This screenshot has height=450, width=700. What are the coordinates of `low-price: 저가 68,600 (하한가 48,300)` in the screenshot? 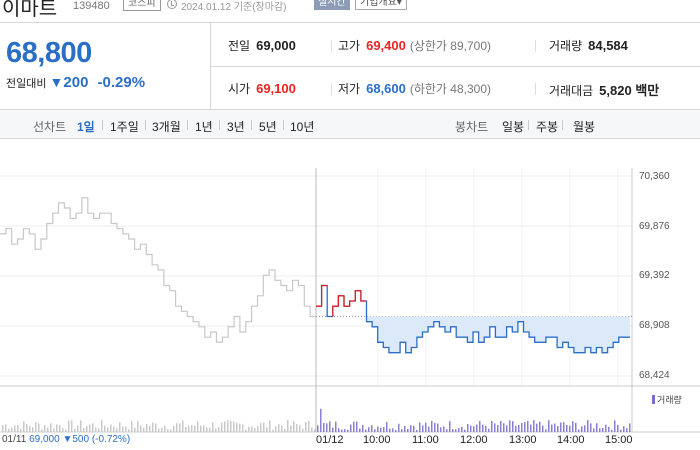 It's located at (414, 88).